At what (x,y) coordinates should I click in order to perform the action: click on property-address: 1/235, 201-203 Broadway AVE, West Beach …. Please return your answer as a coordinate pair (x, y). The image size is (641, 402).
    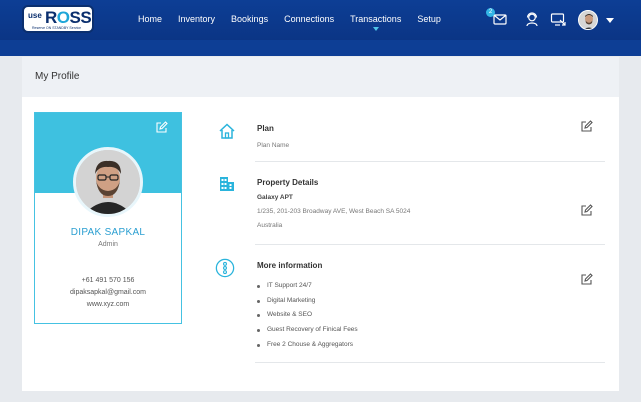
    Looking at the image, I should click on (334, 211).